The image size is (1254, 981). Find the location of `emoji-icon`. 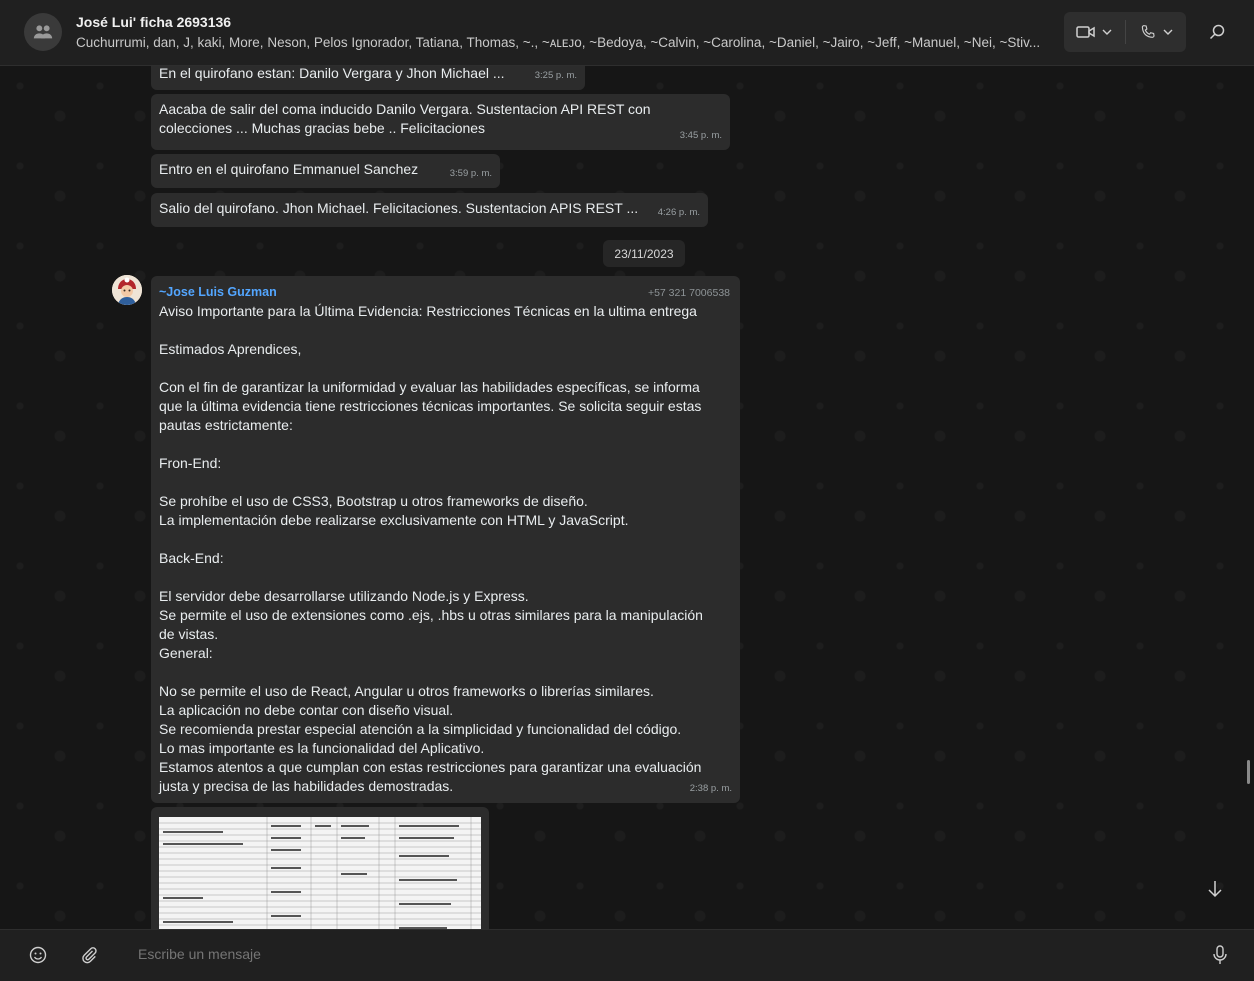

emoji-icon is located at coordinates (38, 955).